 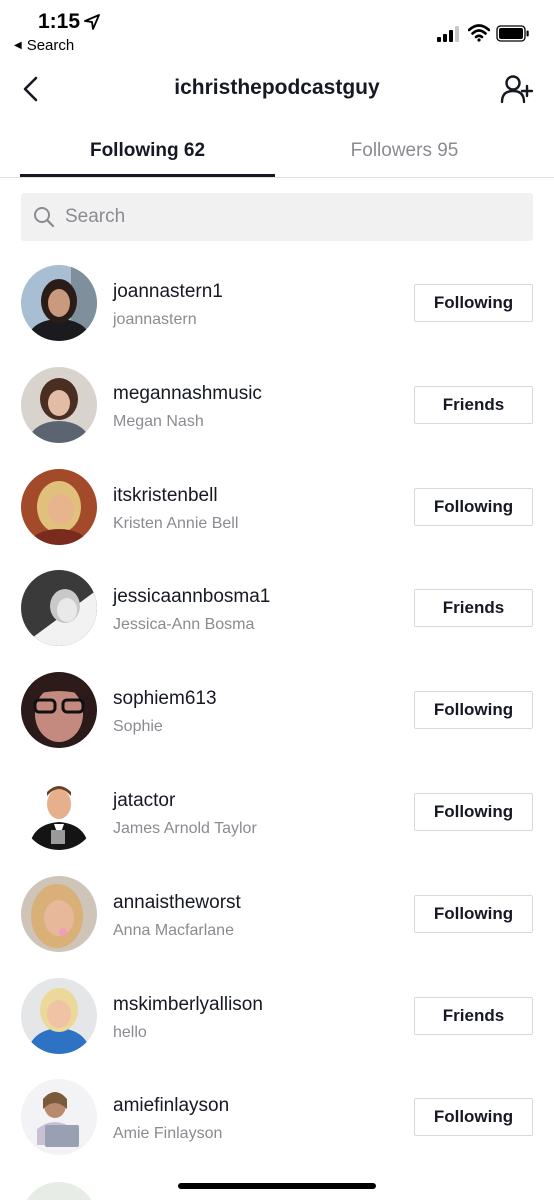 What do you see at coordinates (155, 319) in the screenshot?
I see `display-name: joannastern` at bounding box center [155, 319].